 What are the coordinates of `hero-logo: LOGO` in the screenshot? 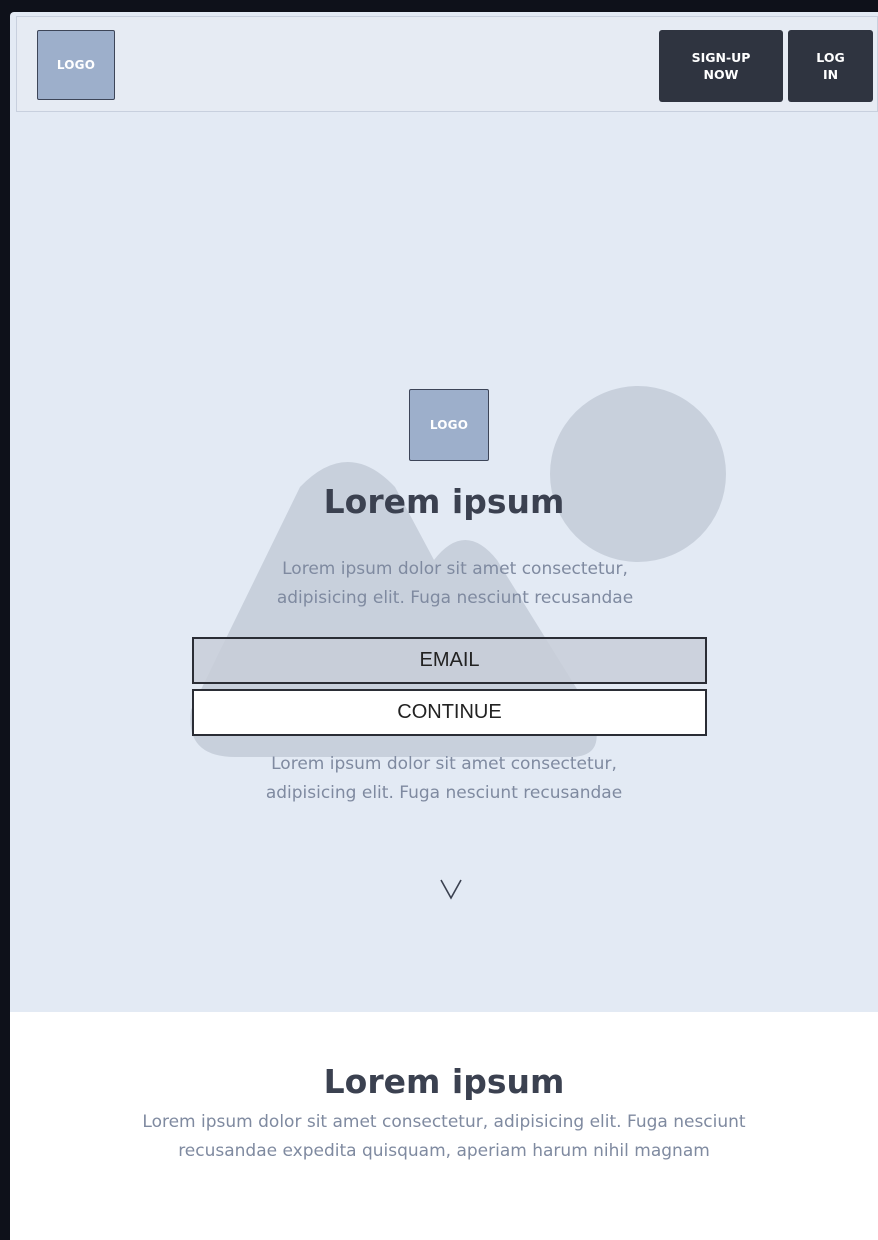 It's located at (449, 425).